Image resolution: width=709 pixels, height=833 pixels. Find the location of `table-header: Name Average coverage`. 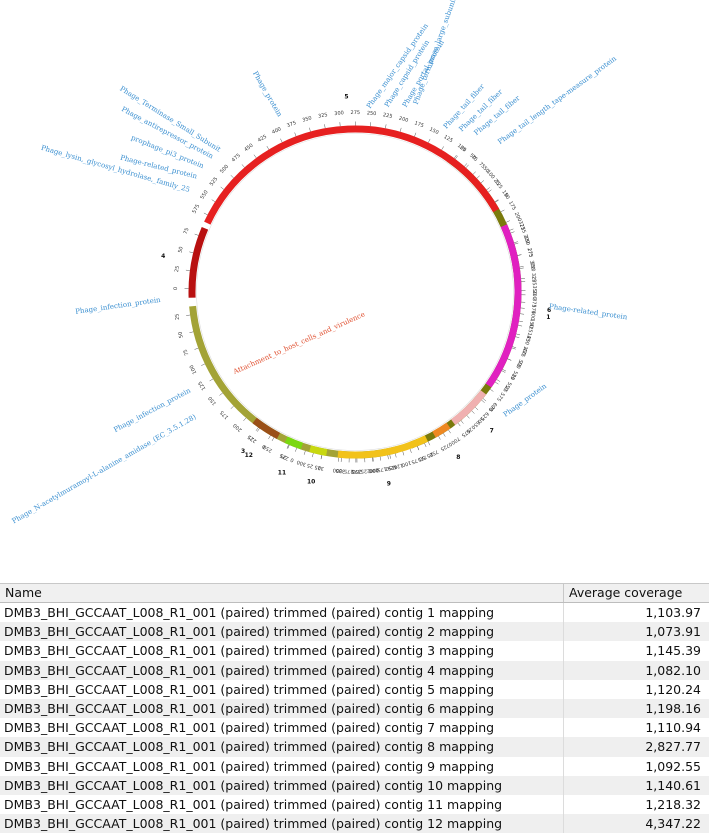

table-header: Name Average coverage is located at coordinates (354, 593).